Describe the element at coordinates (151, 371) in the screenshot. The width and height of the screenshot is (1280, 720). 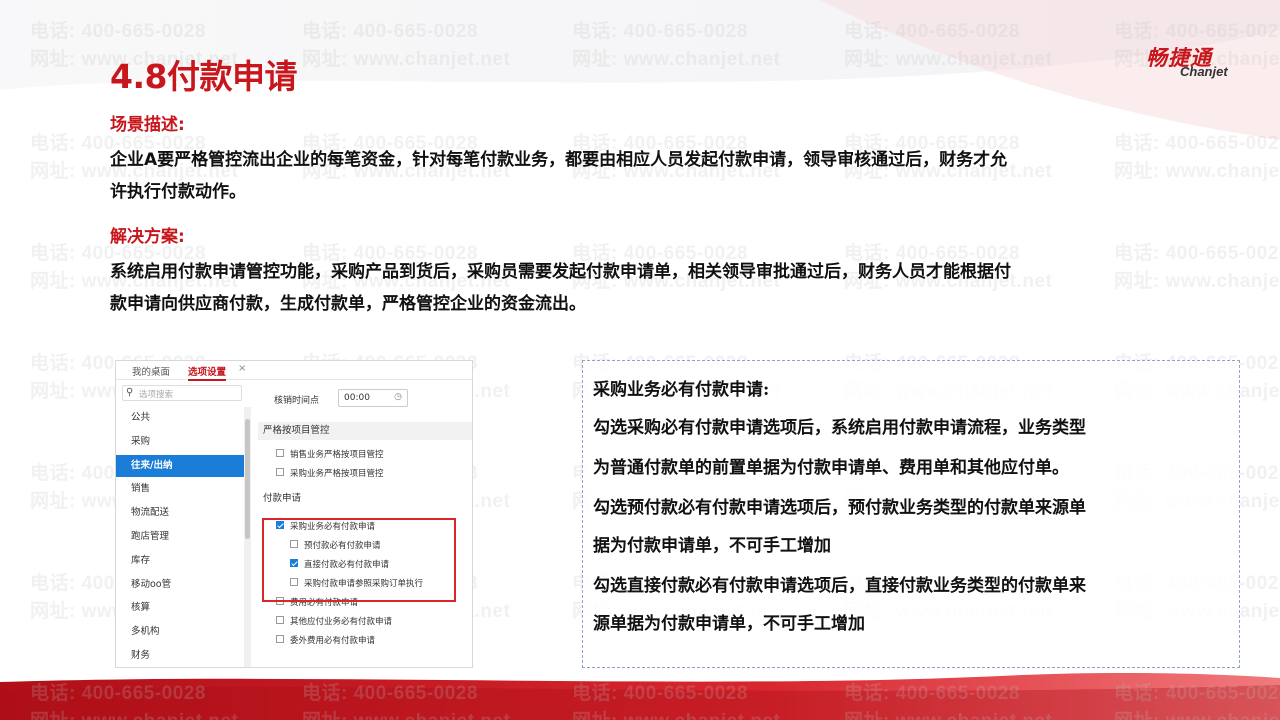
I see `tab-my-desktop: 我的桌面` at that location.